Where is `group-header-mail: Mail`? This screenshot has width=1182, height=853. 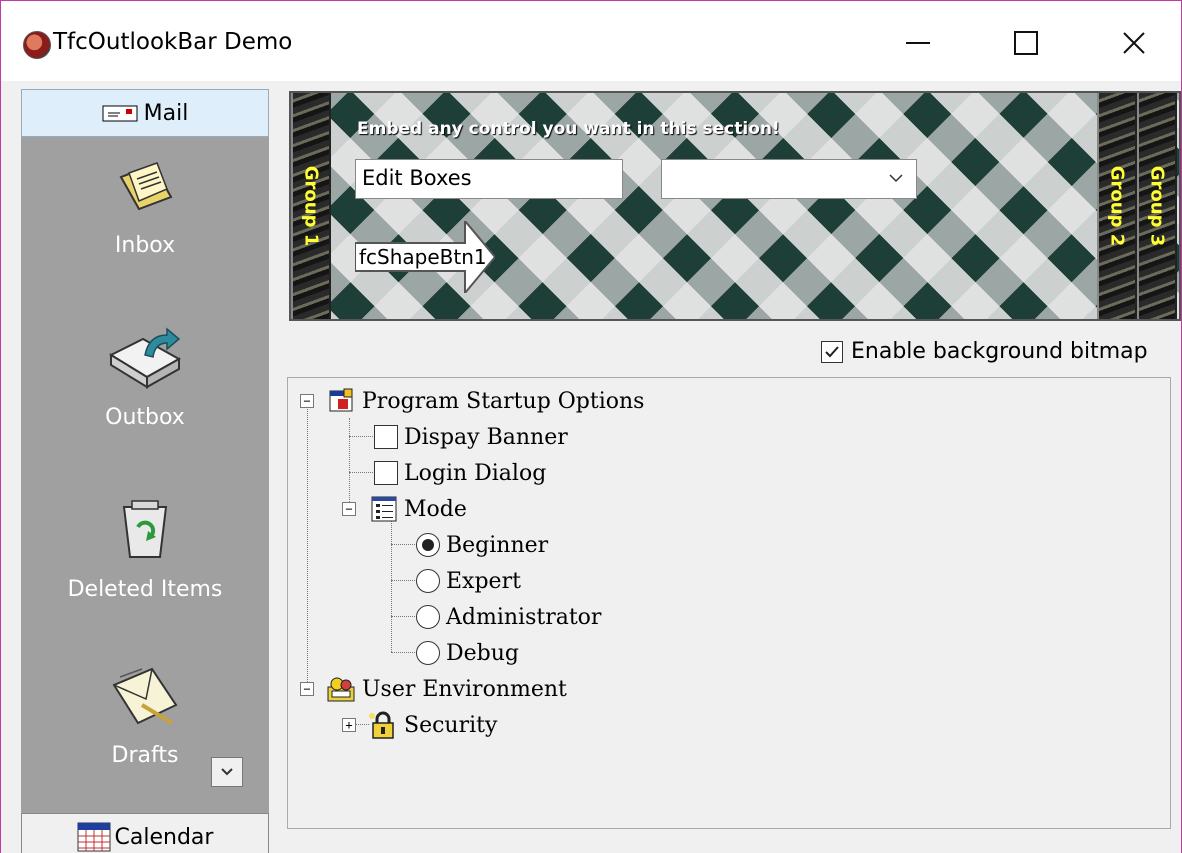
group-header-mail: Mail is located at coordinates (145, 113).